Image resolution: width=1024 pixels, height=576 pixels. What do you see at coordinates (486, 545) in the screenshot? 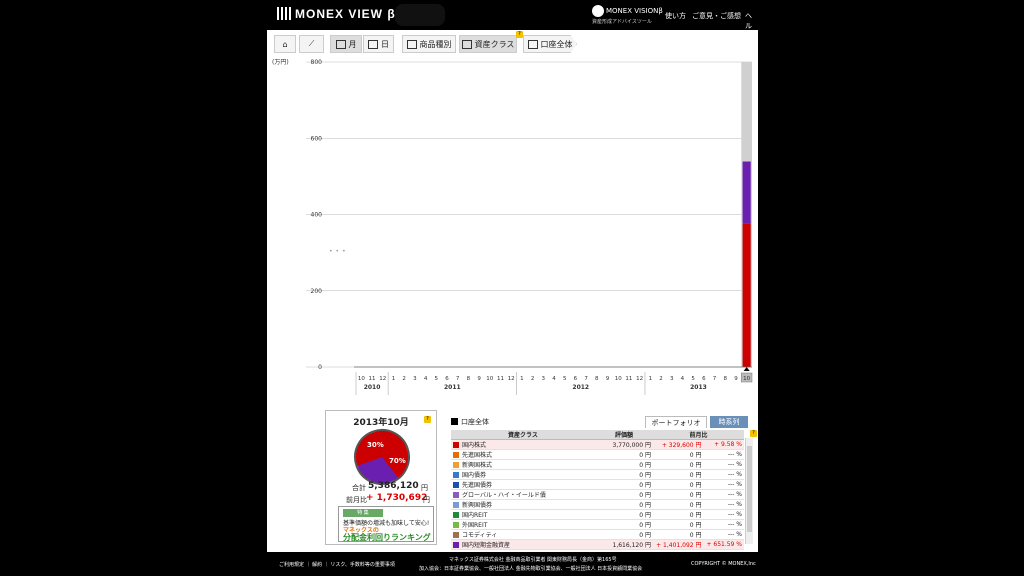
I see `asset-name: 国内短期金融資産` at bounding box center [486, 545].